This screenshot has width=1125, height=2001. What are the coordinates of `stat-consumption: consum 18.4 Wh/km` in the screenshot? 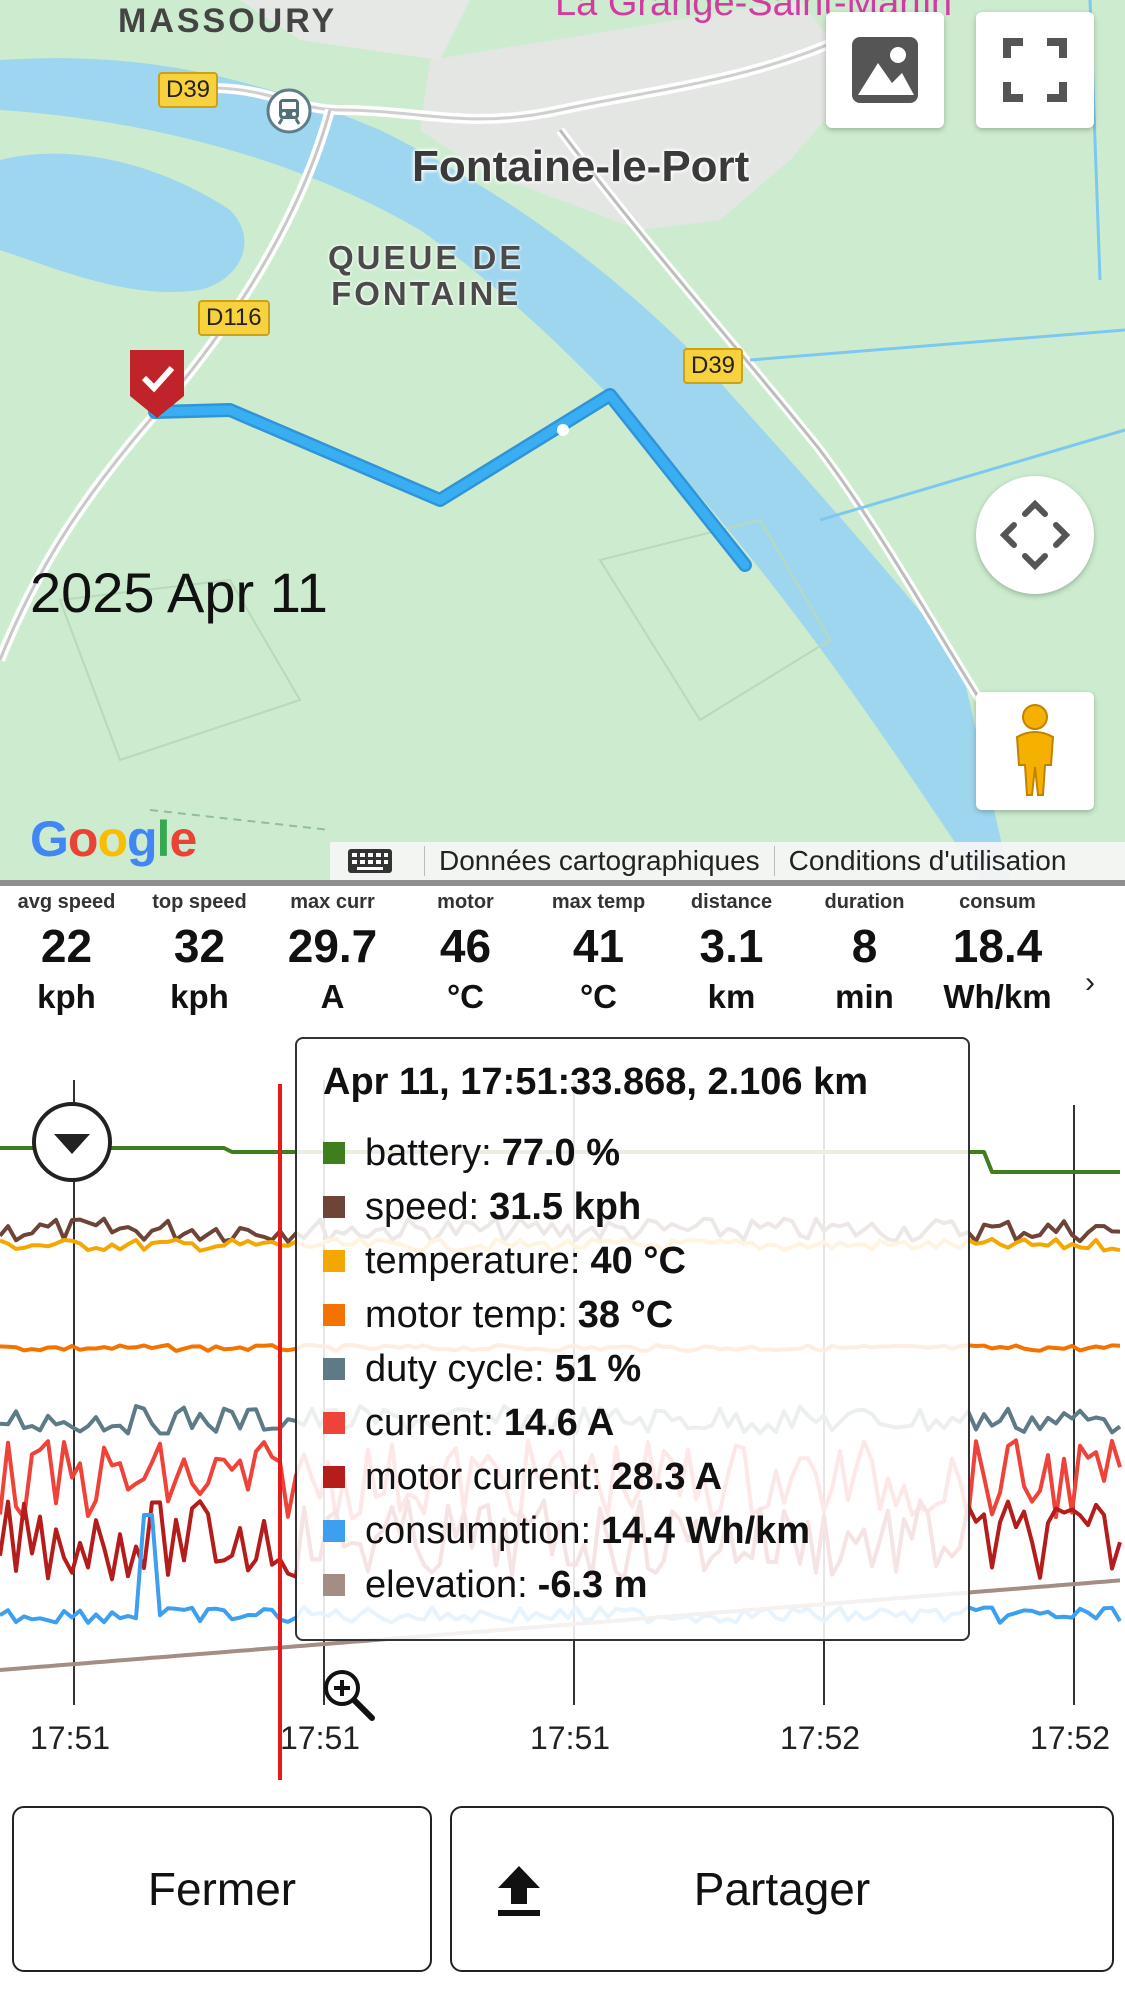 It's located at (997, 960).